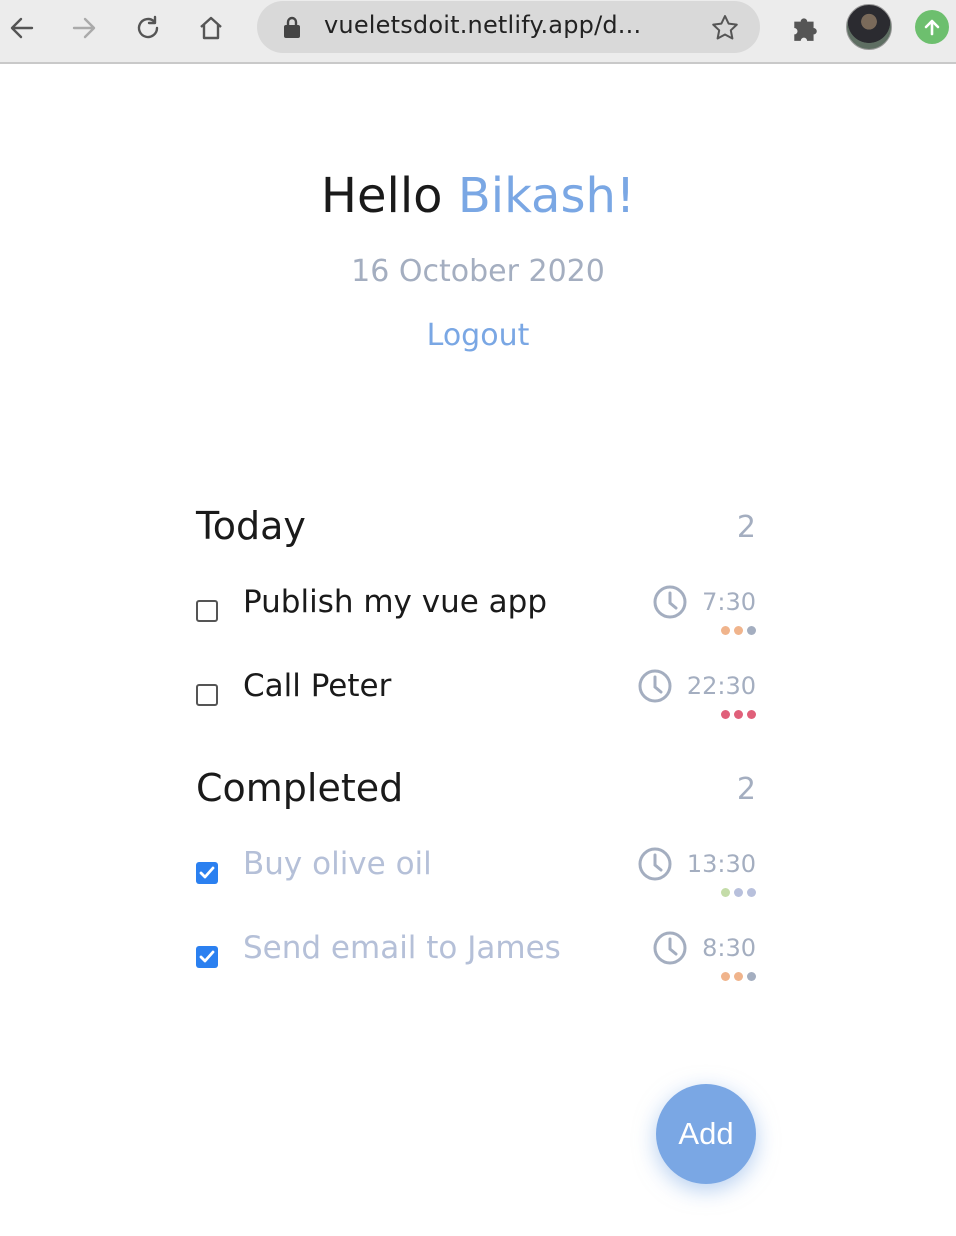 This screenshot has height=1236, width=956. What do you see at coordinates (251, 526) in the screenshot?
I see `section-title-today: Today` at bounding box center [251, 526].